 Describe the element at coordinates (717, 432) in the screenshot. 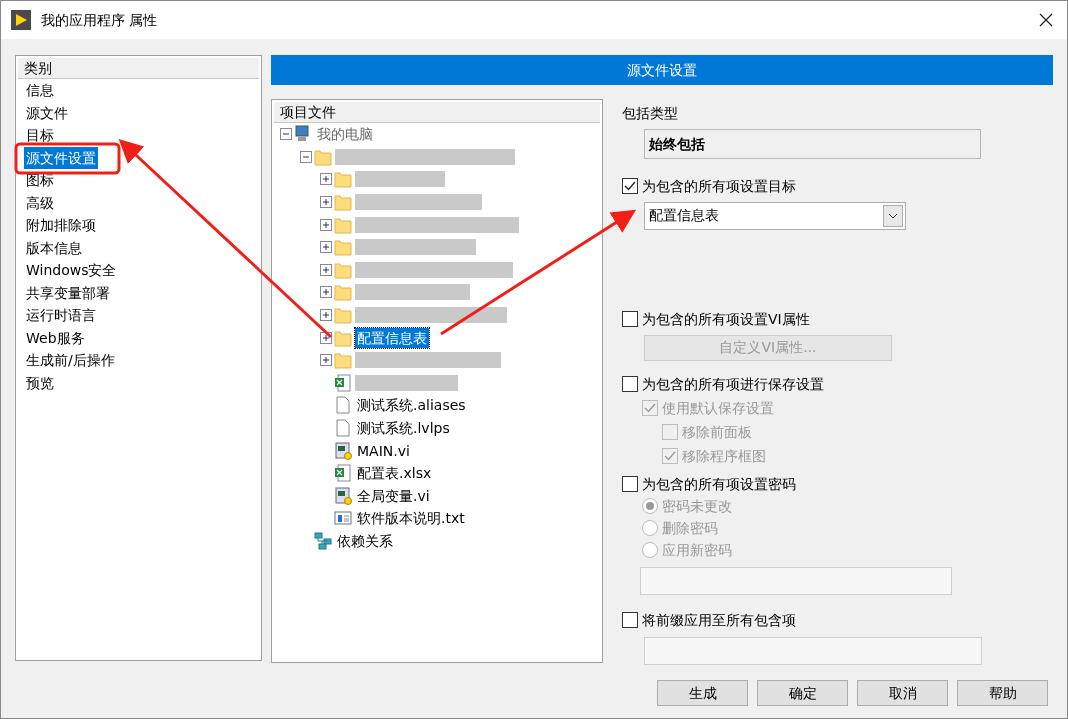

I see `checkbox-label: 移除前面板` at that location.